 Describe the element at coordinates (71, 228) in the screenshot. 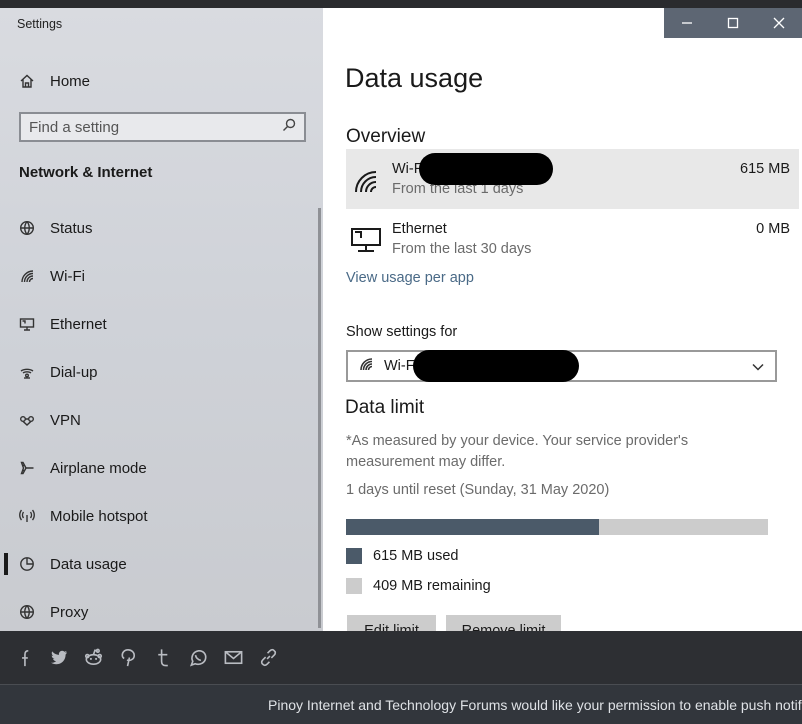

I see `sidebar-item-label: Status` at that location.